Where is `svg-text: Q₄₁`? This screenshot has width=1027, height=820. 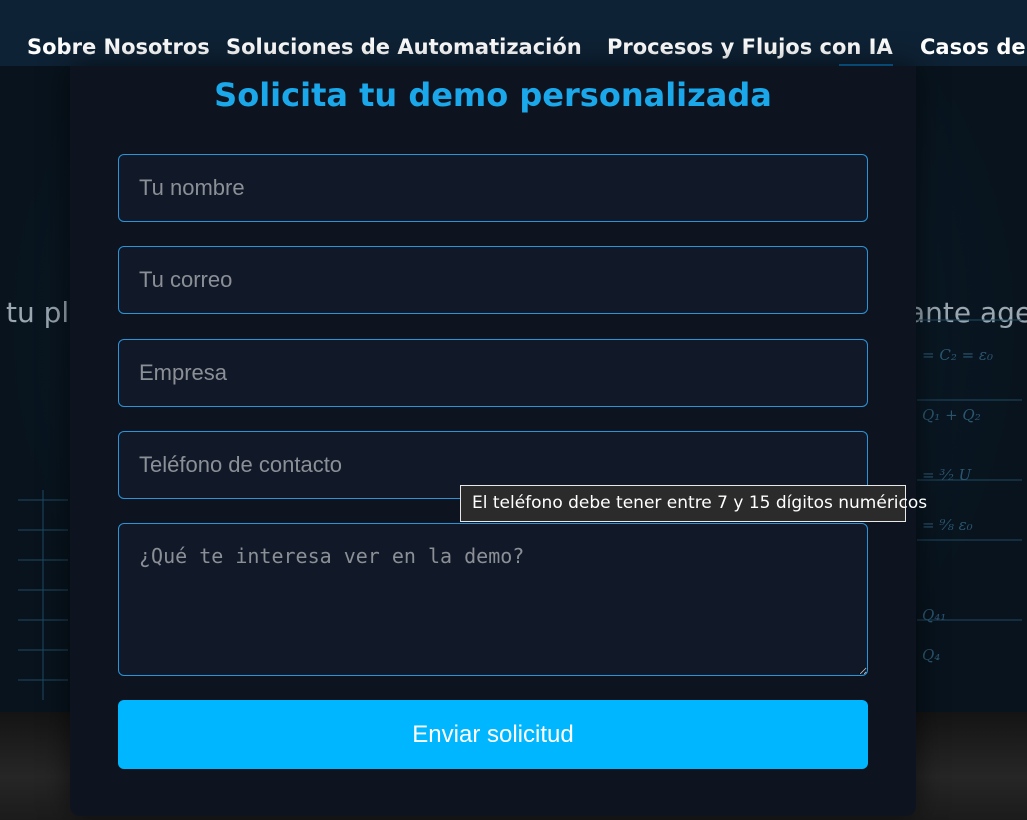
svg-text: Q₄₁ is located at coordinates (934, 615).